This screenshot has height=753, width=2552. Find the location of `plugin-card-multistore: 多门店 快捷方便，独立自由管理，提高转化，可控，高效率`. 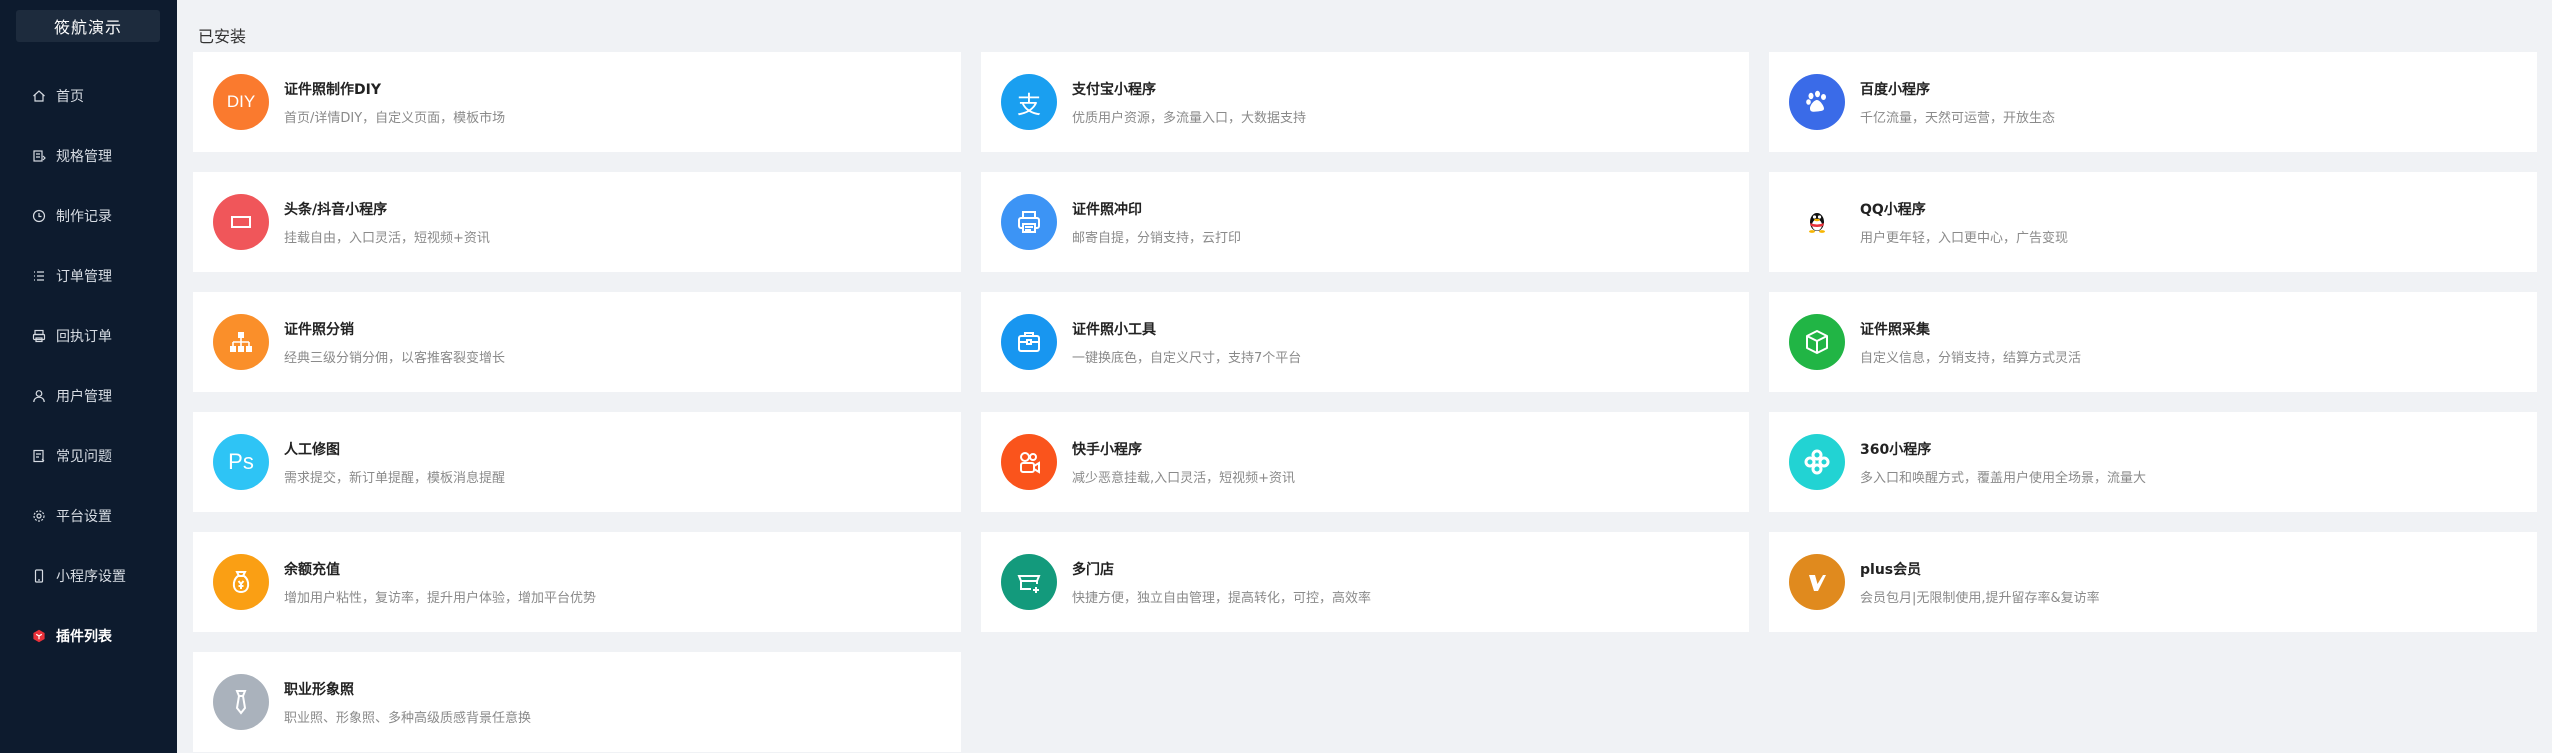

plugin-card-multistore: 多门店 快捷方便，独立自由管理，提高转化，可控，高效率 is located at coordinates (1365, 582).